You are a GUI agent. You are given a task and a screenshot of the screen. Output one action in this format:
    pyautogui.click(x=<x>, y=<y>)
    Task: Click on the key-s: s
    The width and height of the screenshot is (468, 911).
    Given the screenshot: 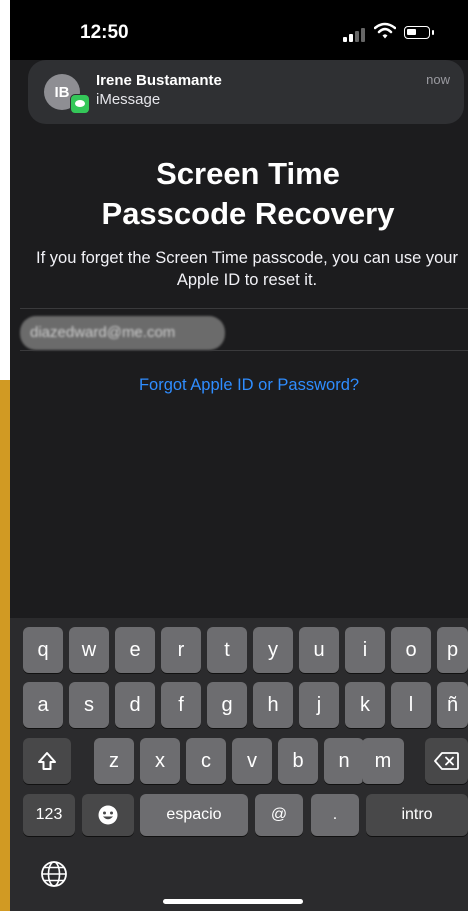 What is the action you would take?
    pyautogui.click(x=89, y=705)
    